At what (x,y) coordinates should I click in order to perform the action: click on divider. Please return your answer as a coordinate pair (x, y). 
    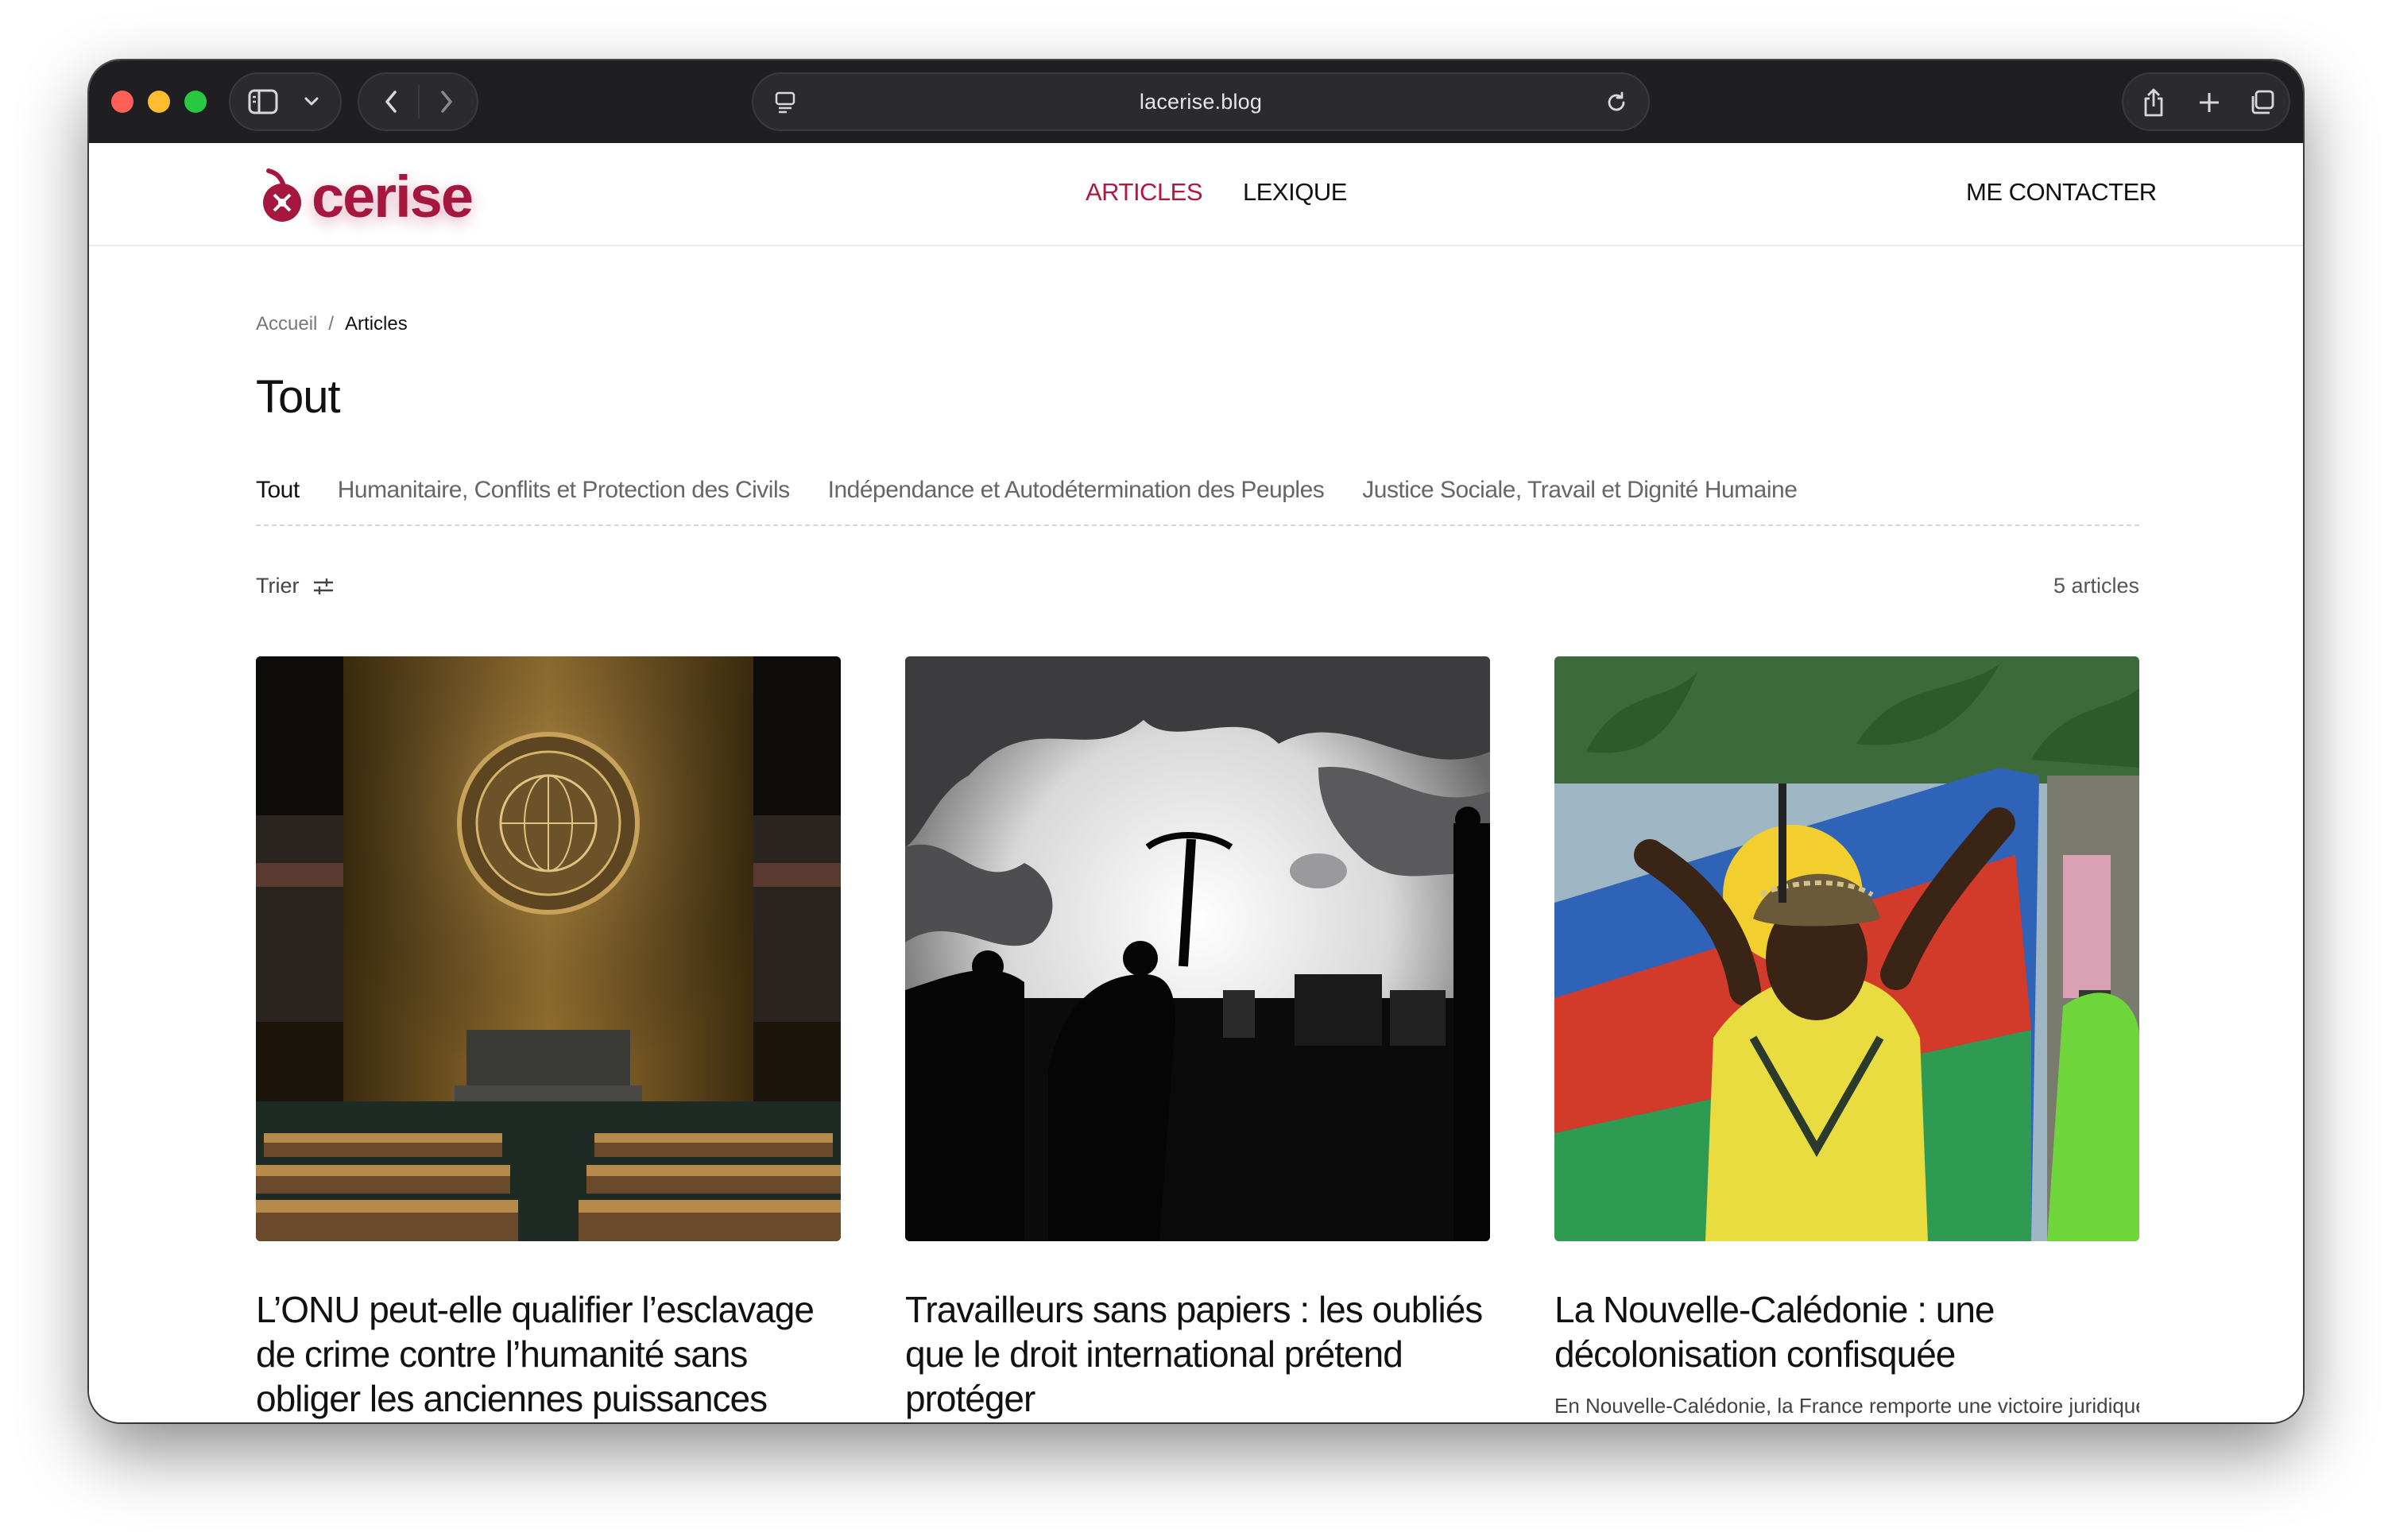
    Looking at the image, I should click on (419, 101).